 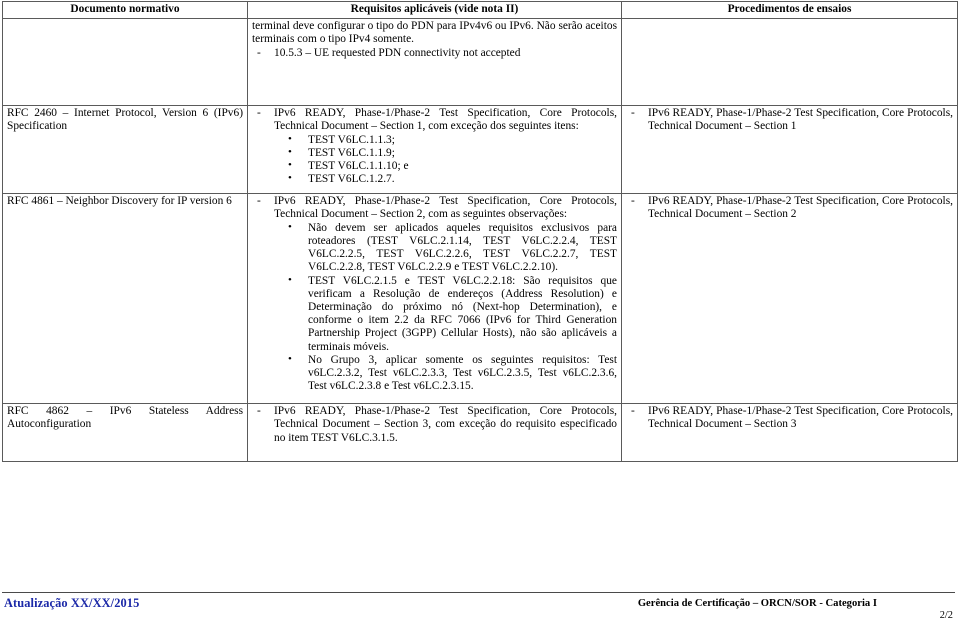 What do you see at coordinates (946, 615) in the screenshot?
I see `footer-page-number: 2/2` at bounding box center [946, 615].